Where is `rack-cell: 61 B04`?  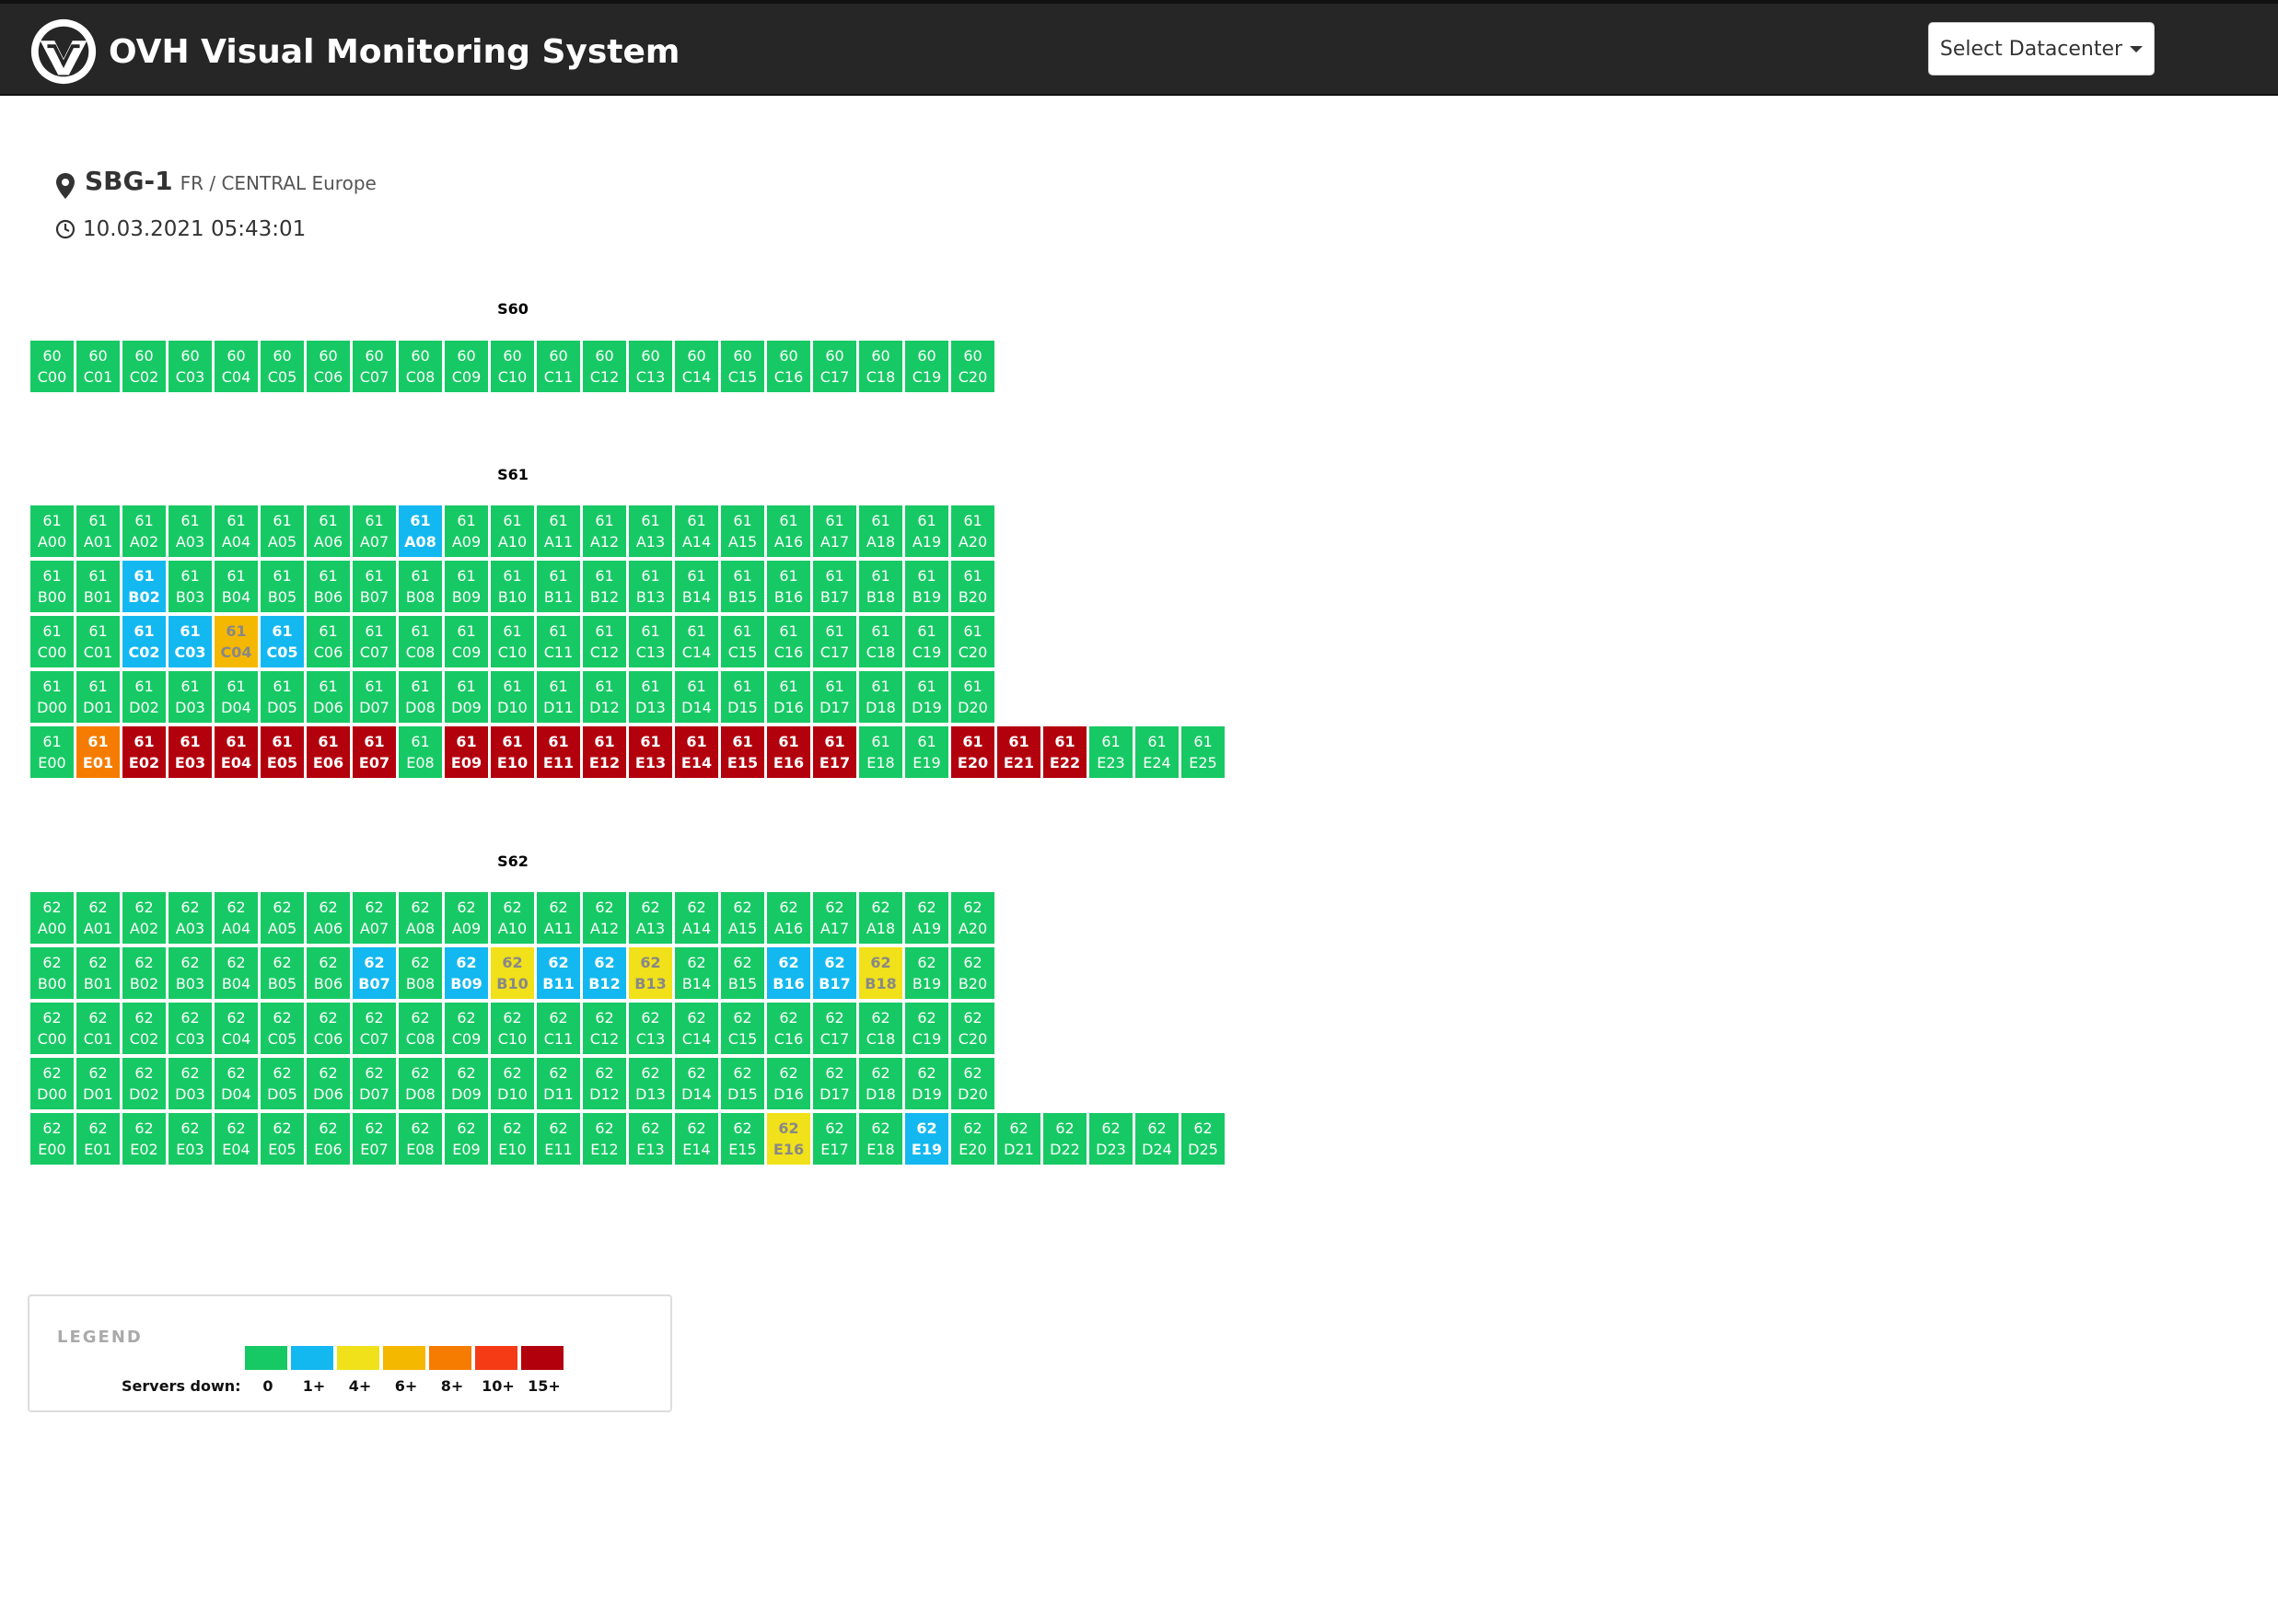
rack-cell: 61 B04 is located at coordinates (237, 586).